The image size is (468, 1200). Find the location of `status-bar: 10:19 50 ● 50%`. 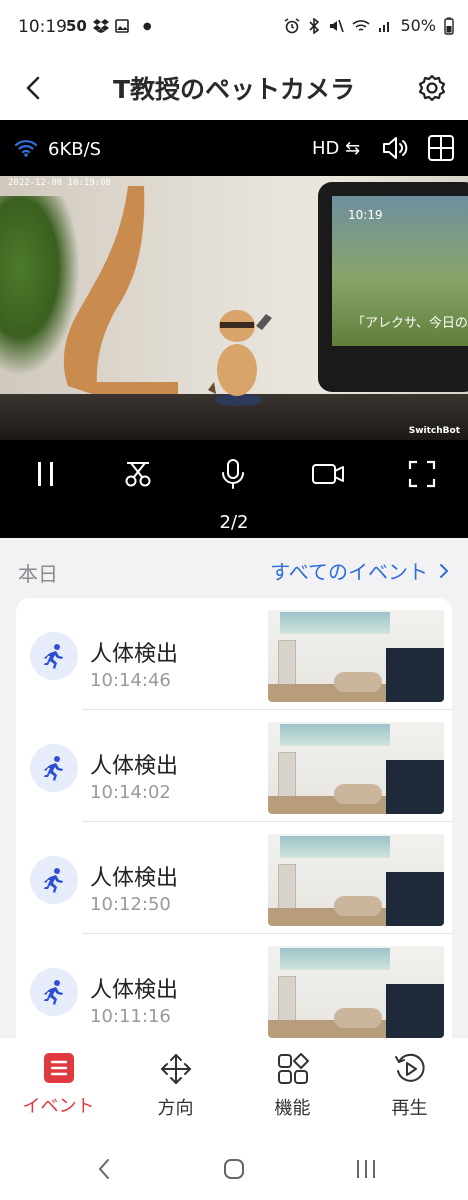

status-bar: 10:19 50 ● 50% is located at coordinates (234, 28).